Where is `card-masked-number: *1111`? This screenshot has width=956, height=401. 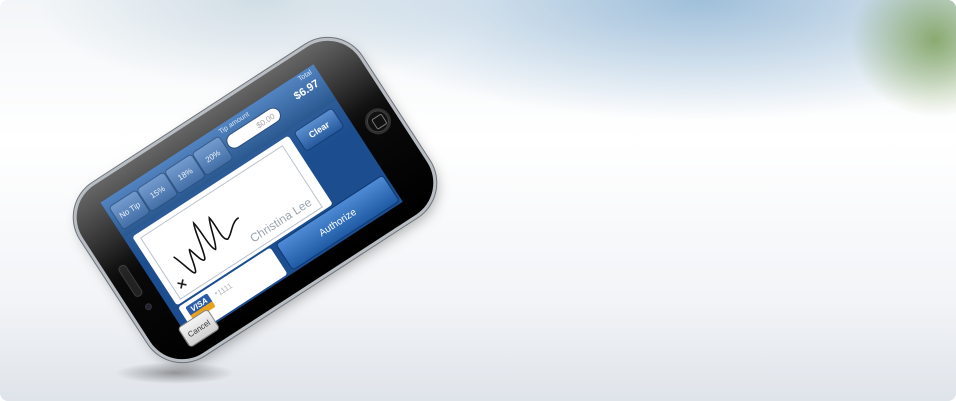
card-masked-number: *1111 is located at coordinates (224, 290).